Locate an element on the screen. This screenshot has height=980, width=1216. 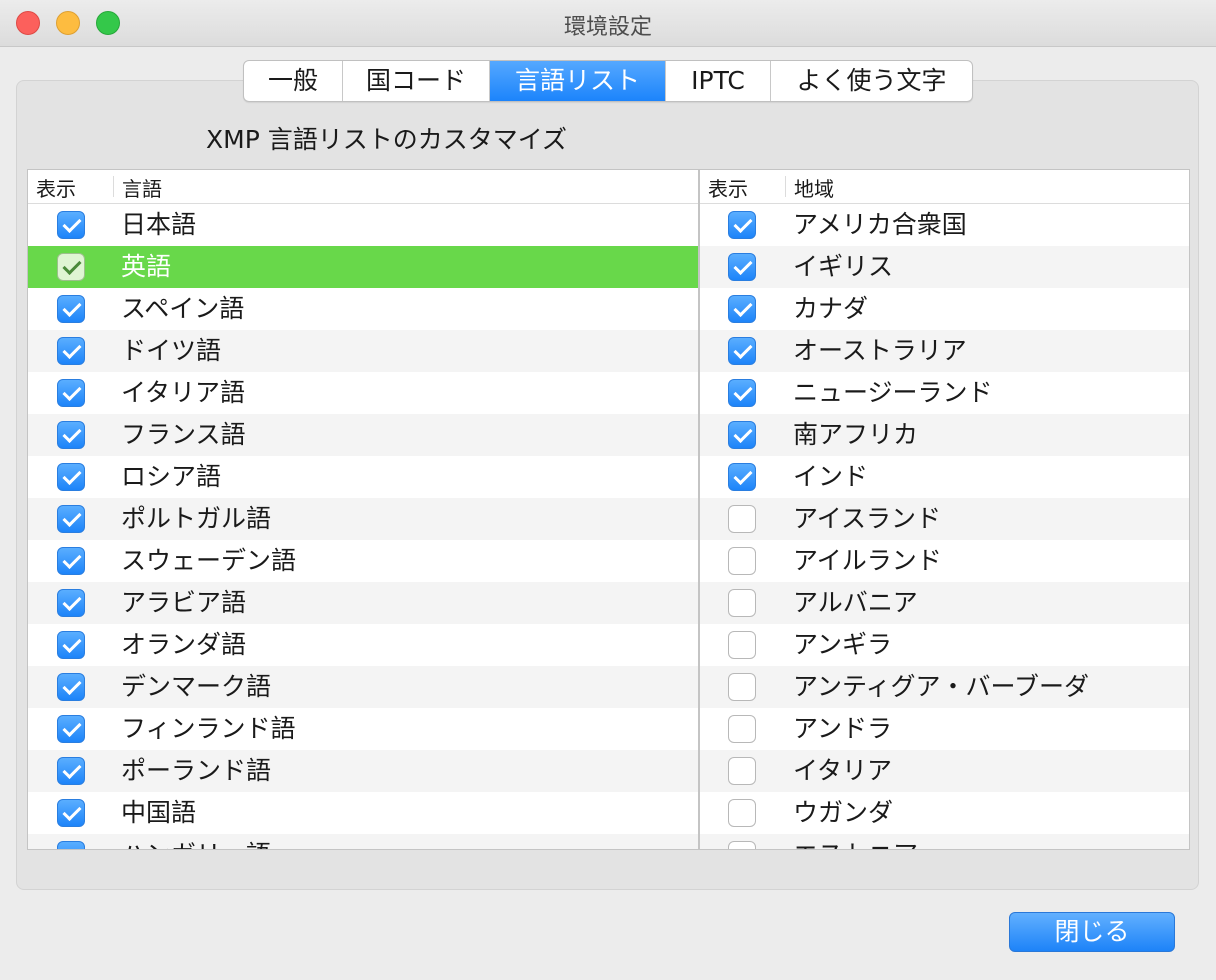
region-table-header: 表示 地域 is located at coordinates (944, 187).